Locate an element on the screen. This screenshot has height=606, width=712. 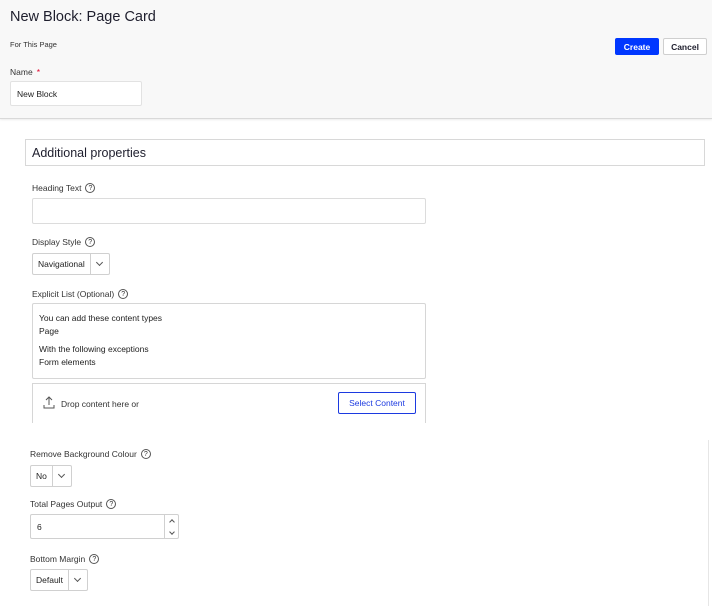
name-input is located at coordinates (76, 93).